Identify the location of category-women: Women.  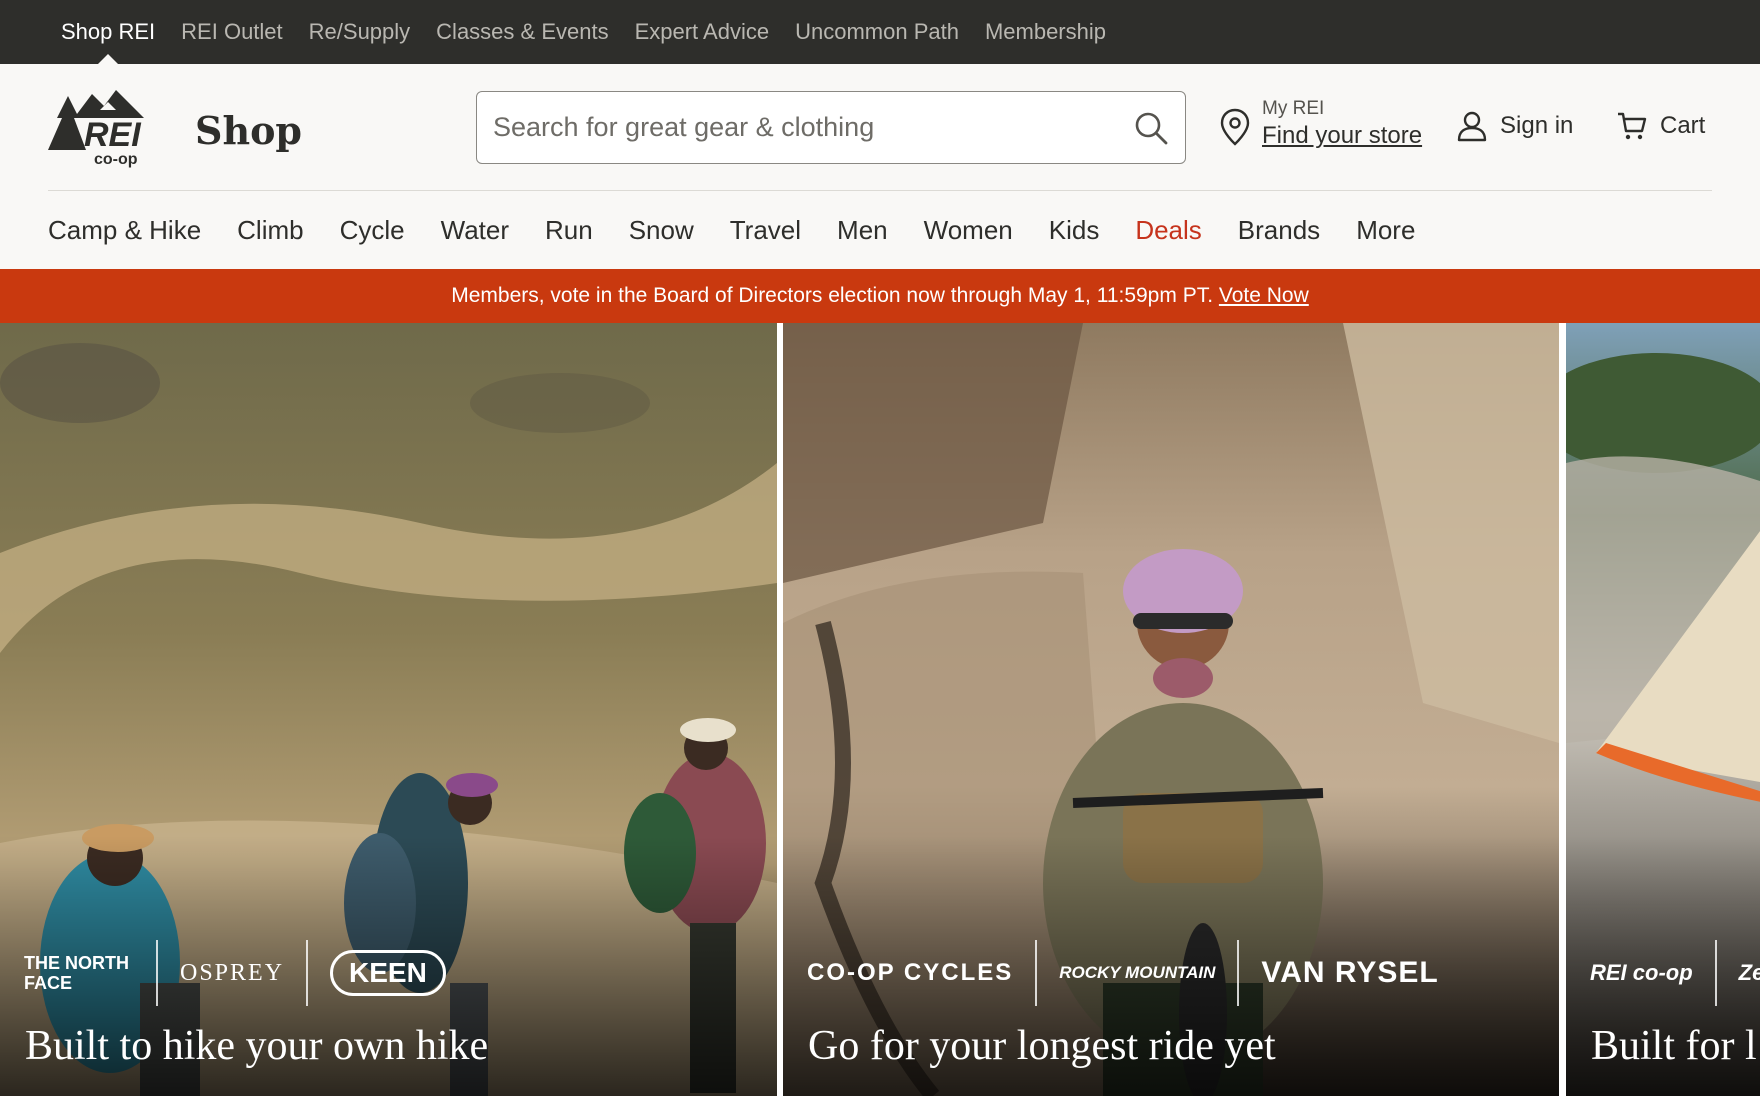
(968, 230).